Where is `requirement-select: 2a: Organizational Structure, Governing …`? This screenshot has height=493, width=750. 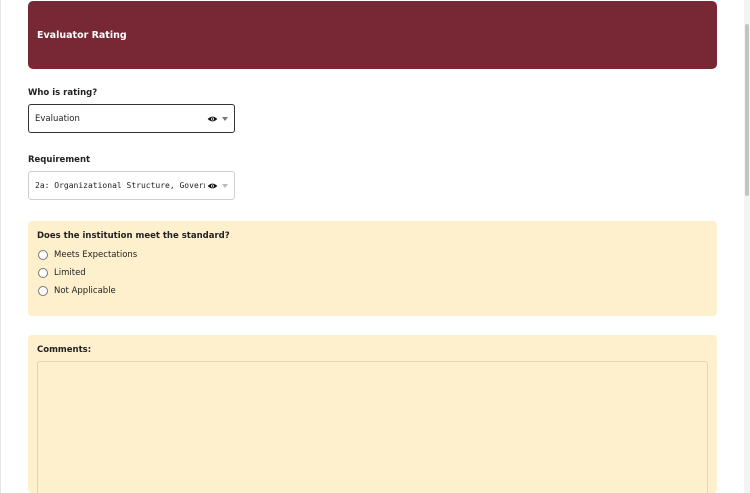 requirement-select: 2a: Organizational Structure, Governing … is located at coordinates (131, 185).